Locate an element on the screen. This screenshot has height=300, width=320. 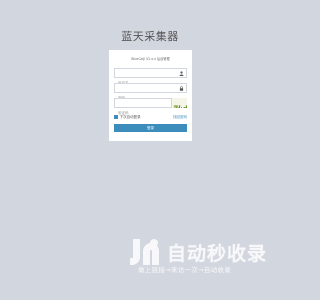
captcha-image: 7kdt is located at coordinates (179, 103).